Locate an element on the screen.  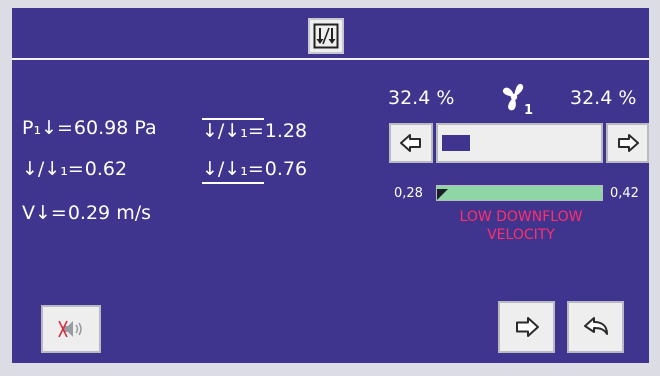
fan-speed-fill is located at coordinates (456, 143).